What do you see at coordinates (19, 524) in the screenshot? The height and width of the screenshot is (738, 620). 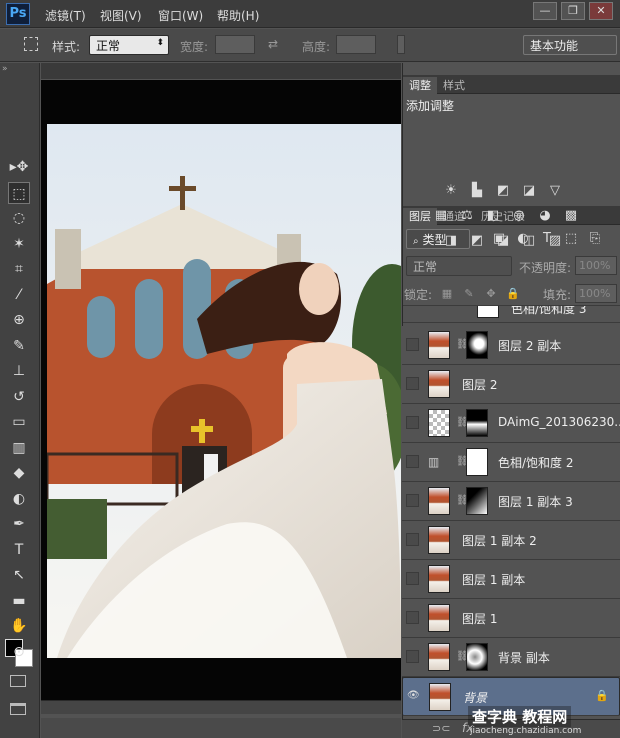 I see `pen-icon: ✒` at bounding box center [19, 524].